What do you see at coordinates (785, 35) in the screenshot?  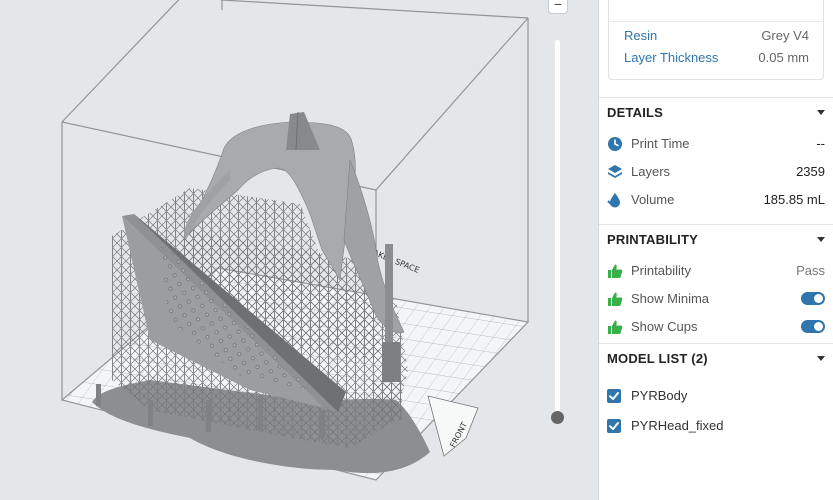 I see `resin-value: Grey V4` at bounding box center [785, 35].